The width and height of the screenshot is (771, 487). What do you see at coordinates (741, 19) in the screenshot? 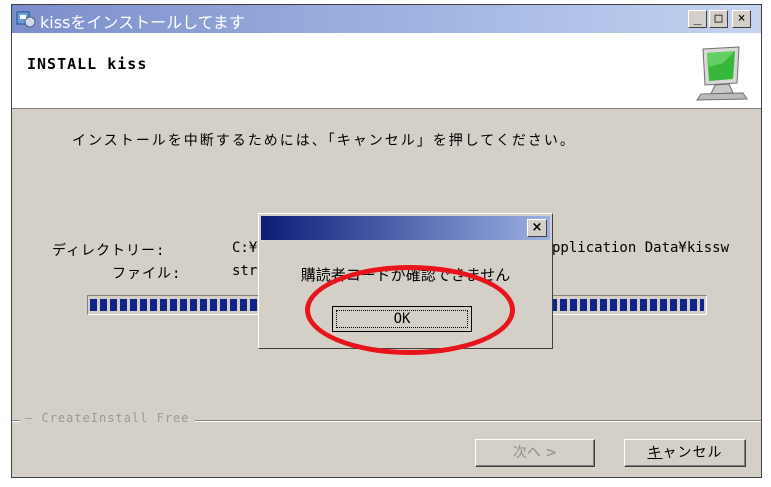
I see `close-button: ×` at bounding box center [741, 19].